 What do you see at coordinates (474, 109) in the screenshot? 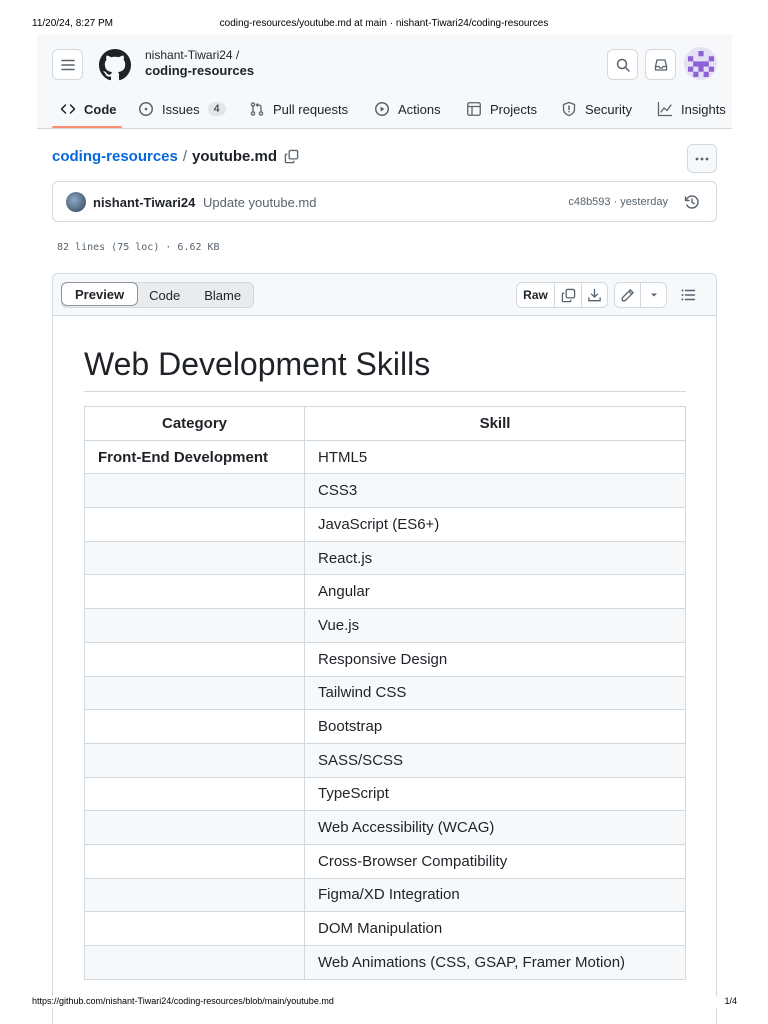
I see `table-icon` at bounding box center [474, 109].